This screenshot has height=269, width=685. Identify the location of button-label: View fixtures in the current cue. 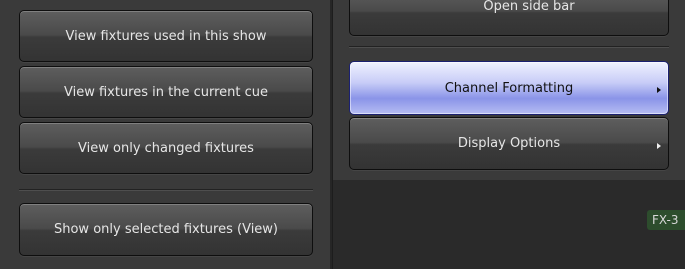
(166, 92).